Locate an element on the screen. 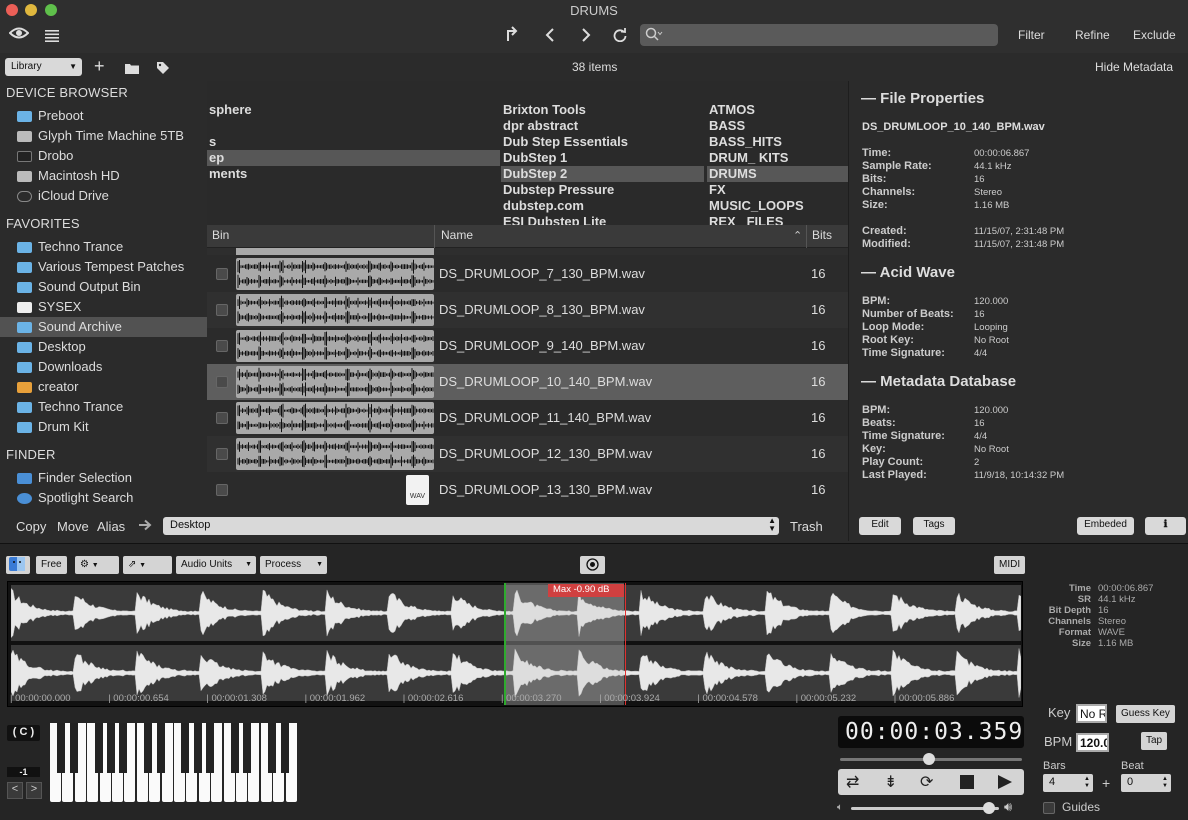 This screenshot has height=820, width=1188. search-field is located at coordinates (819, 35).